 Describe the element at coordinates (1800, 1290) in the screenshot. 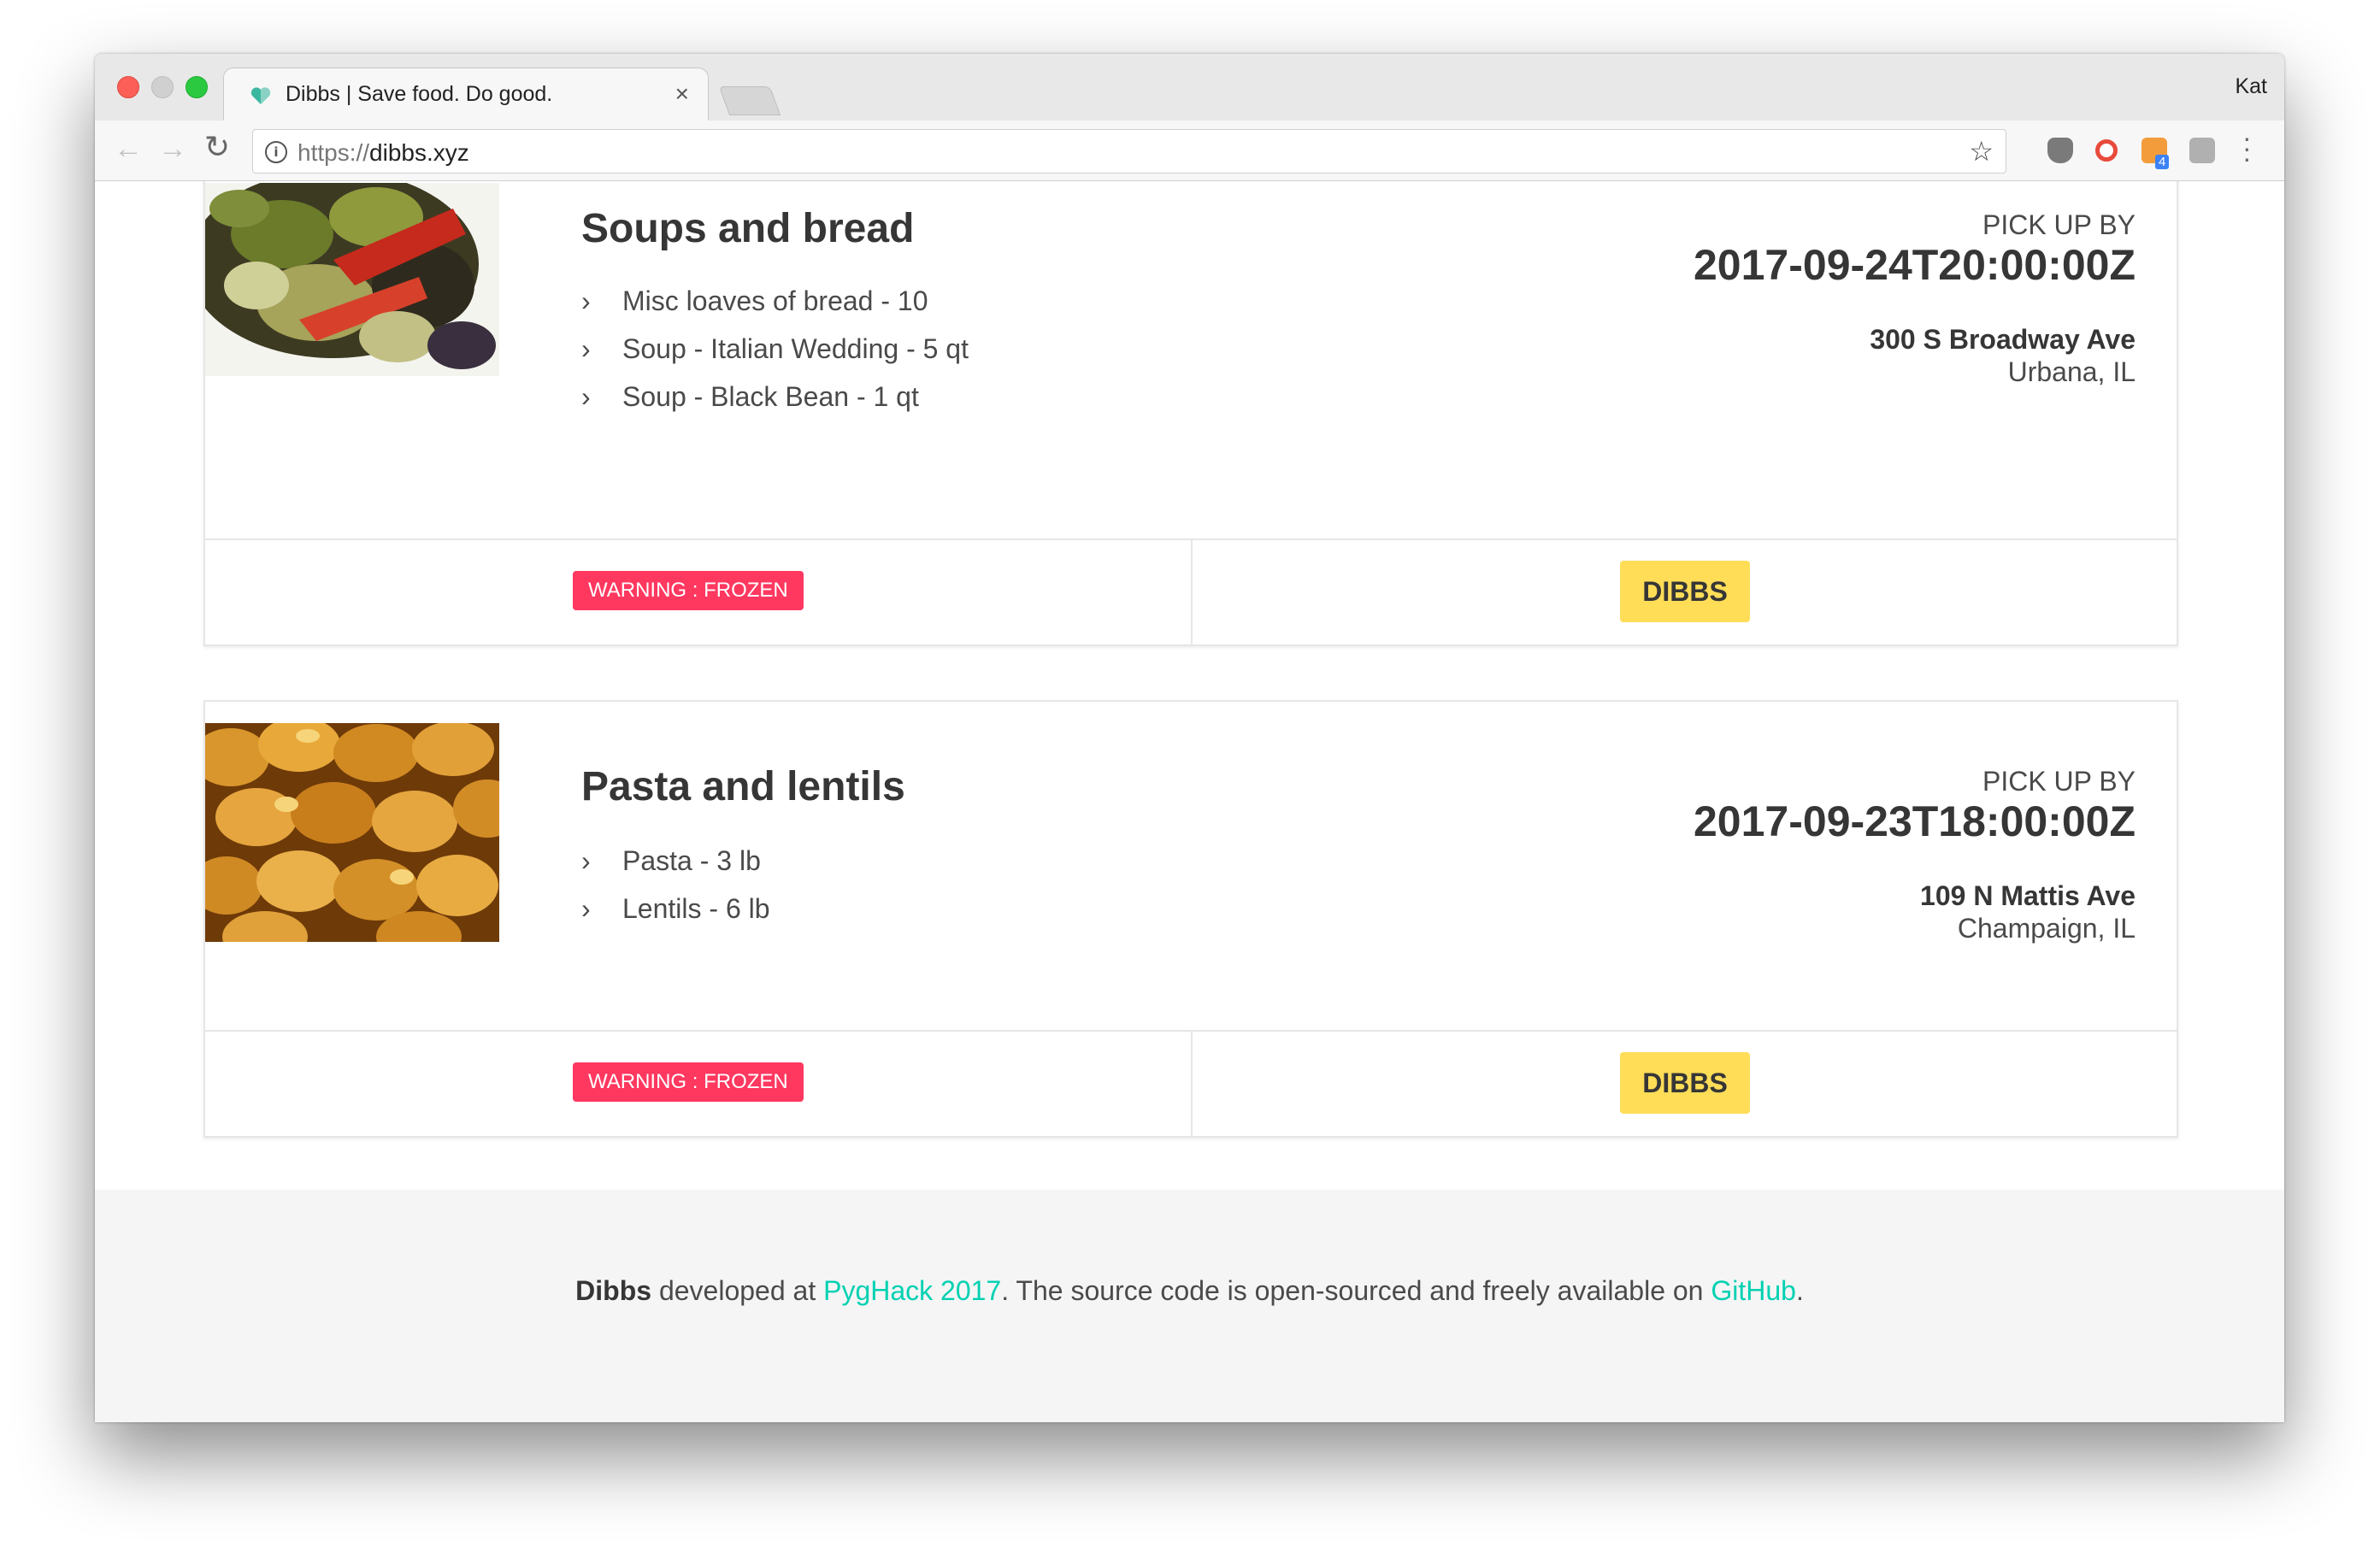

I see `footer-text-3: .` at that location.